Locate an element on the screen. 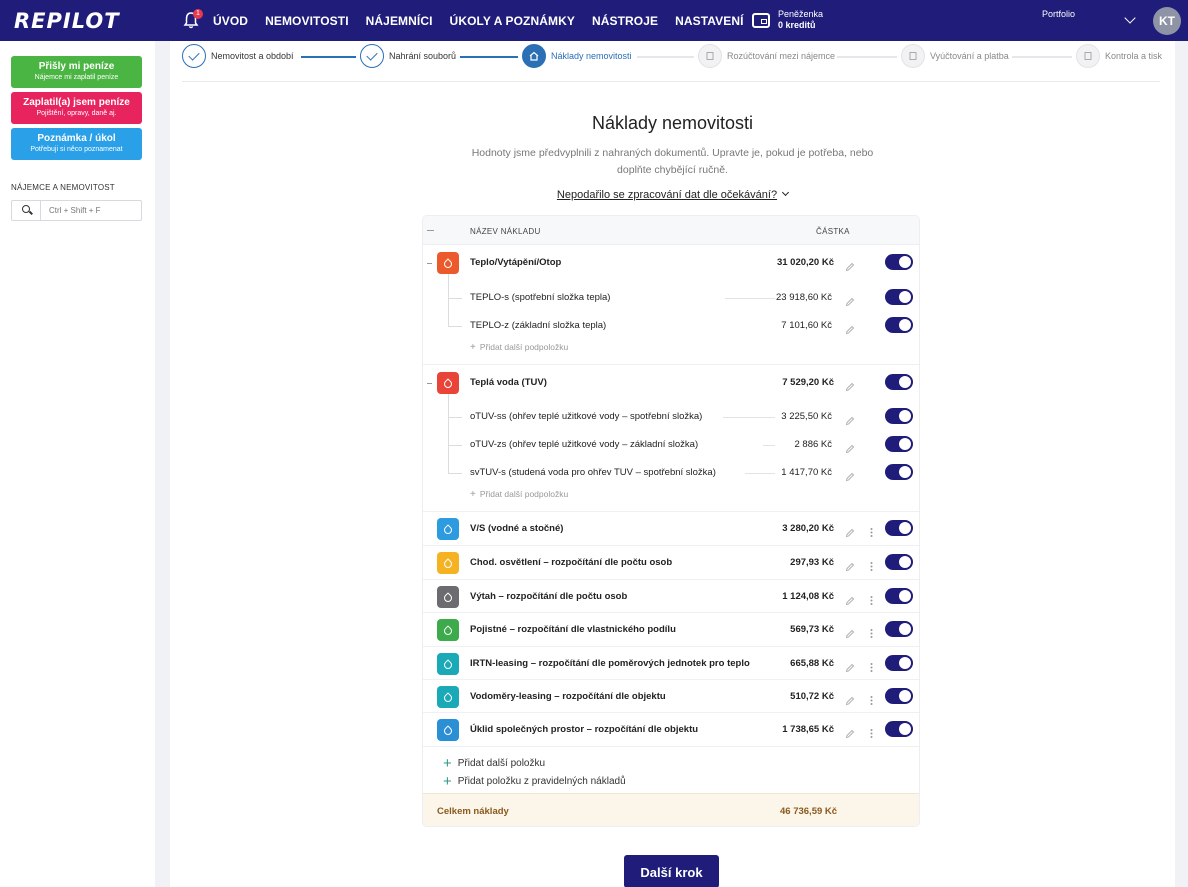 The width and height of the screenshot is (1188, 887). sub-row-amount: 2 886 Kč is located at coordinates (813, 444).